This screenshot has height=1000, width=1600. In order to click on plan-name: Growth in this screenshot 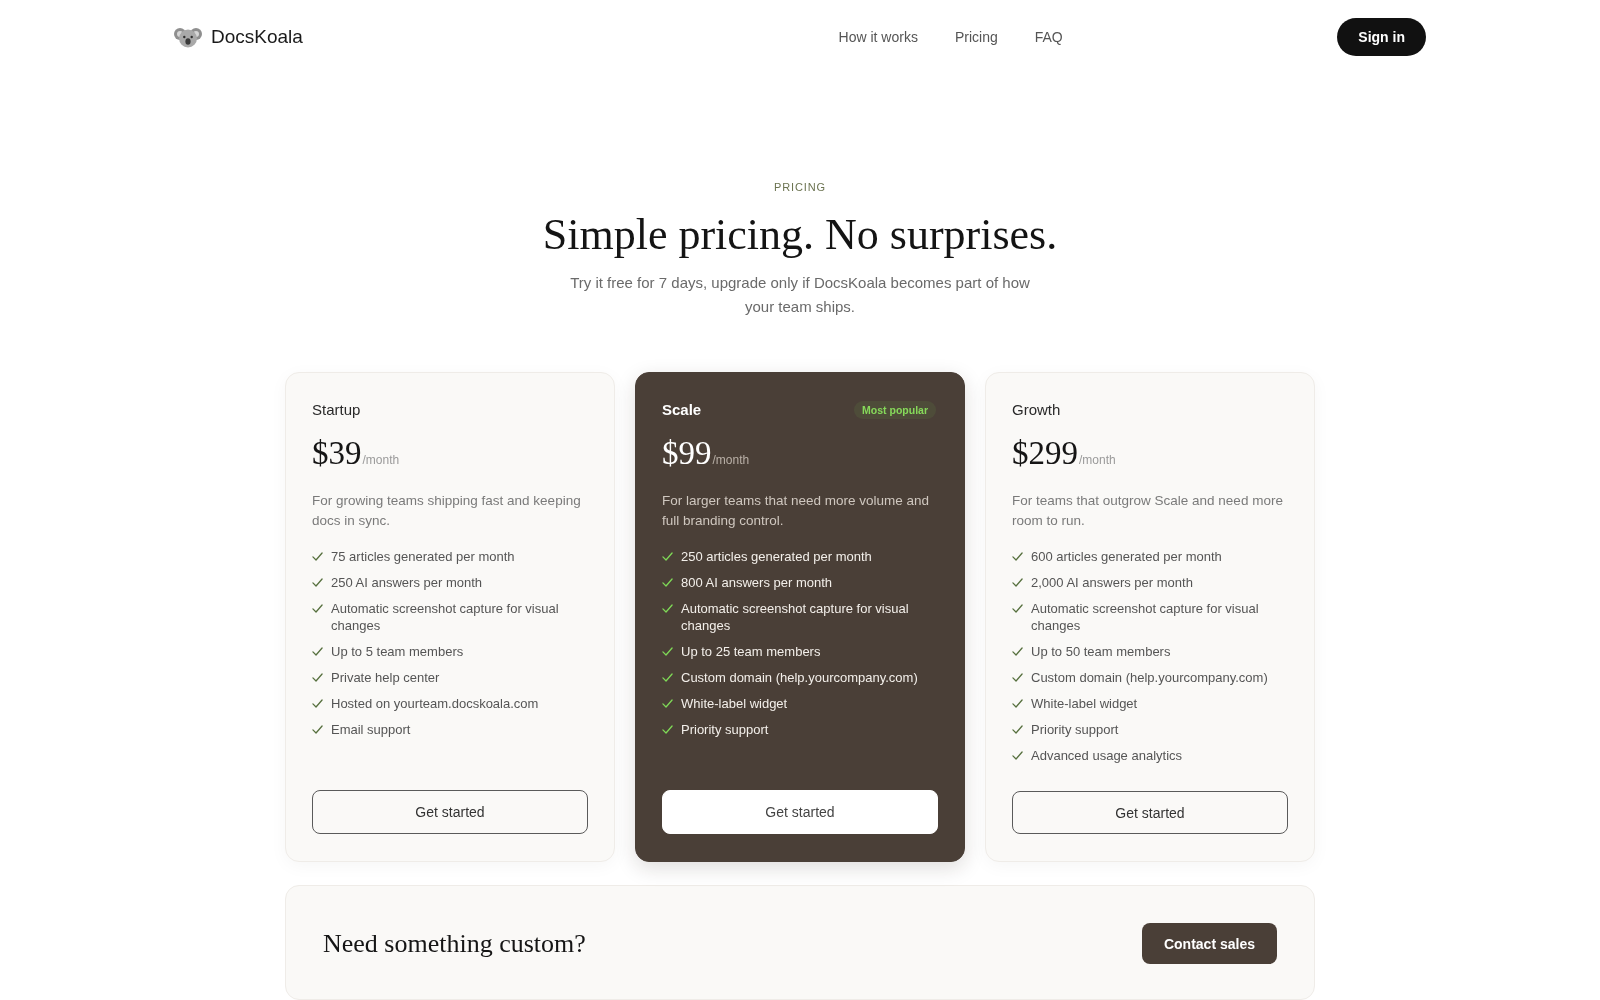, I will do `click(1036, 410)`.